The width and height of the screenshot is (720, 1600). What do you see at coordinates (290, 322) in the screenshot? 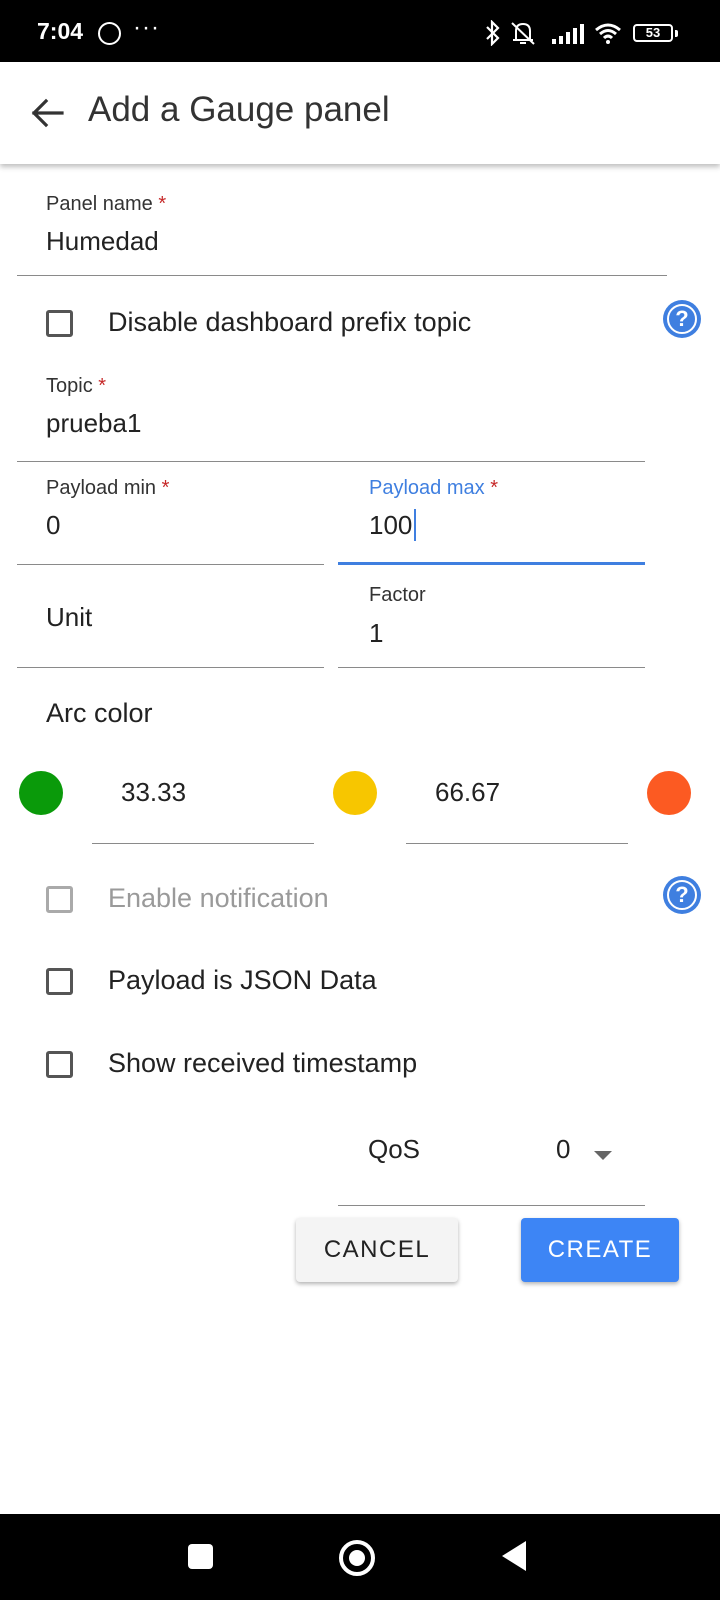
I see `disable-prefix-label: Disable dashboard prefix topic` at bounding box center [290, 322].